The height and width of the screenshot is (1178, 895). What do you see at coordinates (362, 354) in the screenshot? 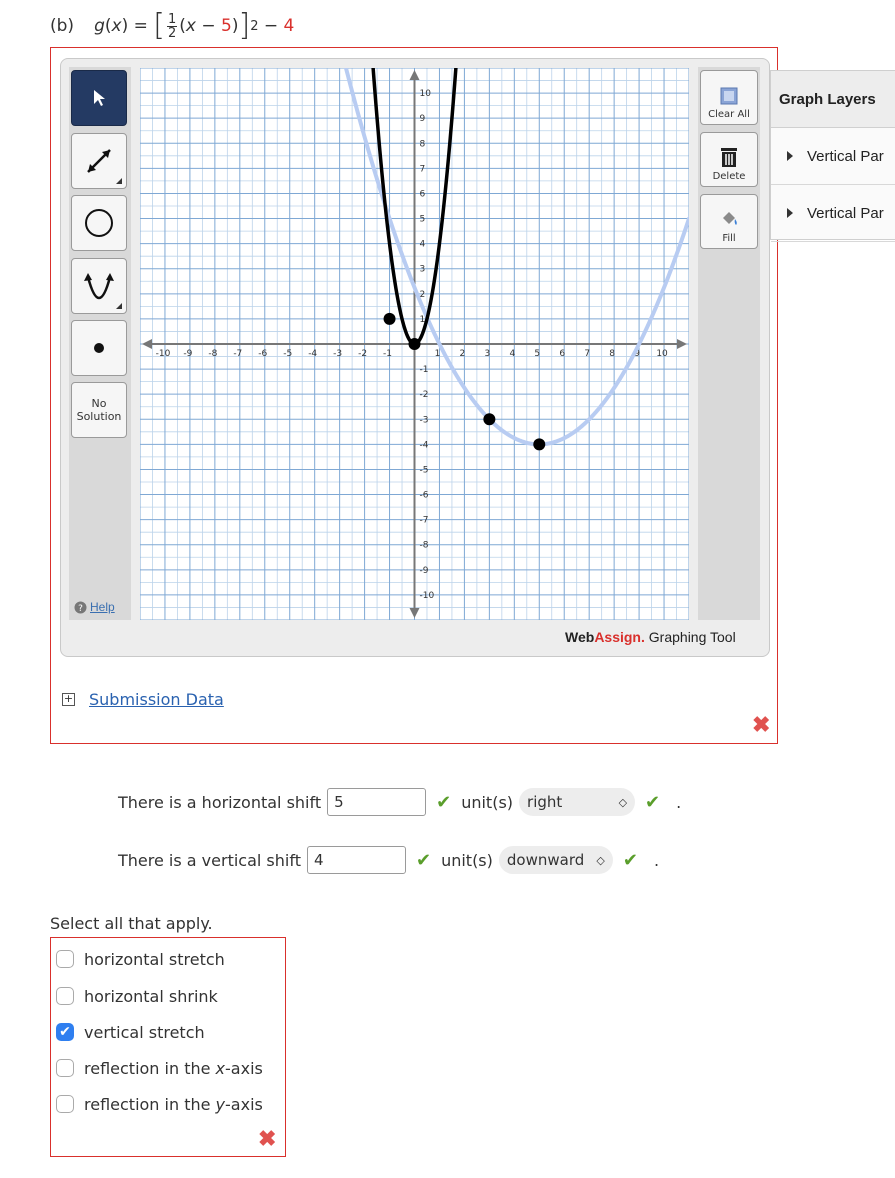
I see `x-tick-label: -2` at bounding box center [362, 354].